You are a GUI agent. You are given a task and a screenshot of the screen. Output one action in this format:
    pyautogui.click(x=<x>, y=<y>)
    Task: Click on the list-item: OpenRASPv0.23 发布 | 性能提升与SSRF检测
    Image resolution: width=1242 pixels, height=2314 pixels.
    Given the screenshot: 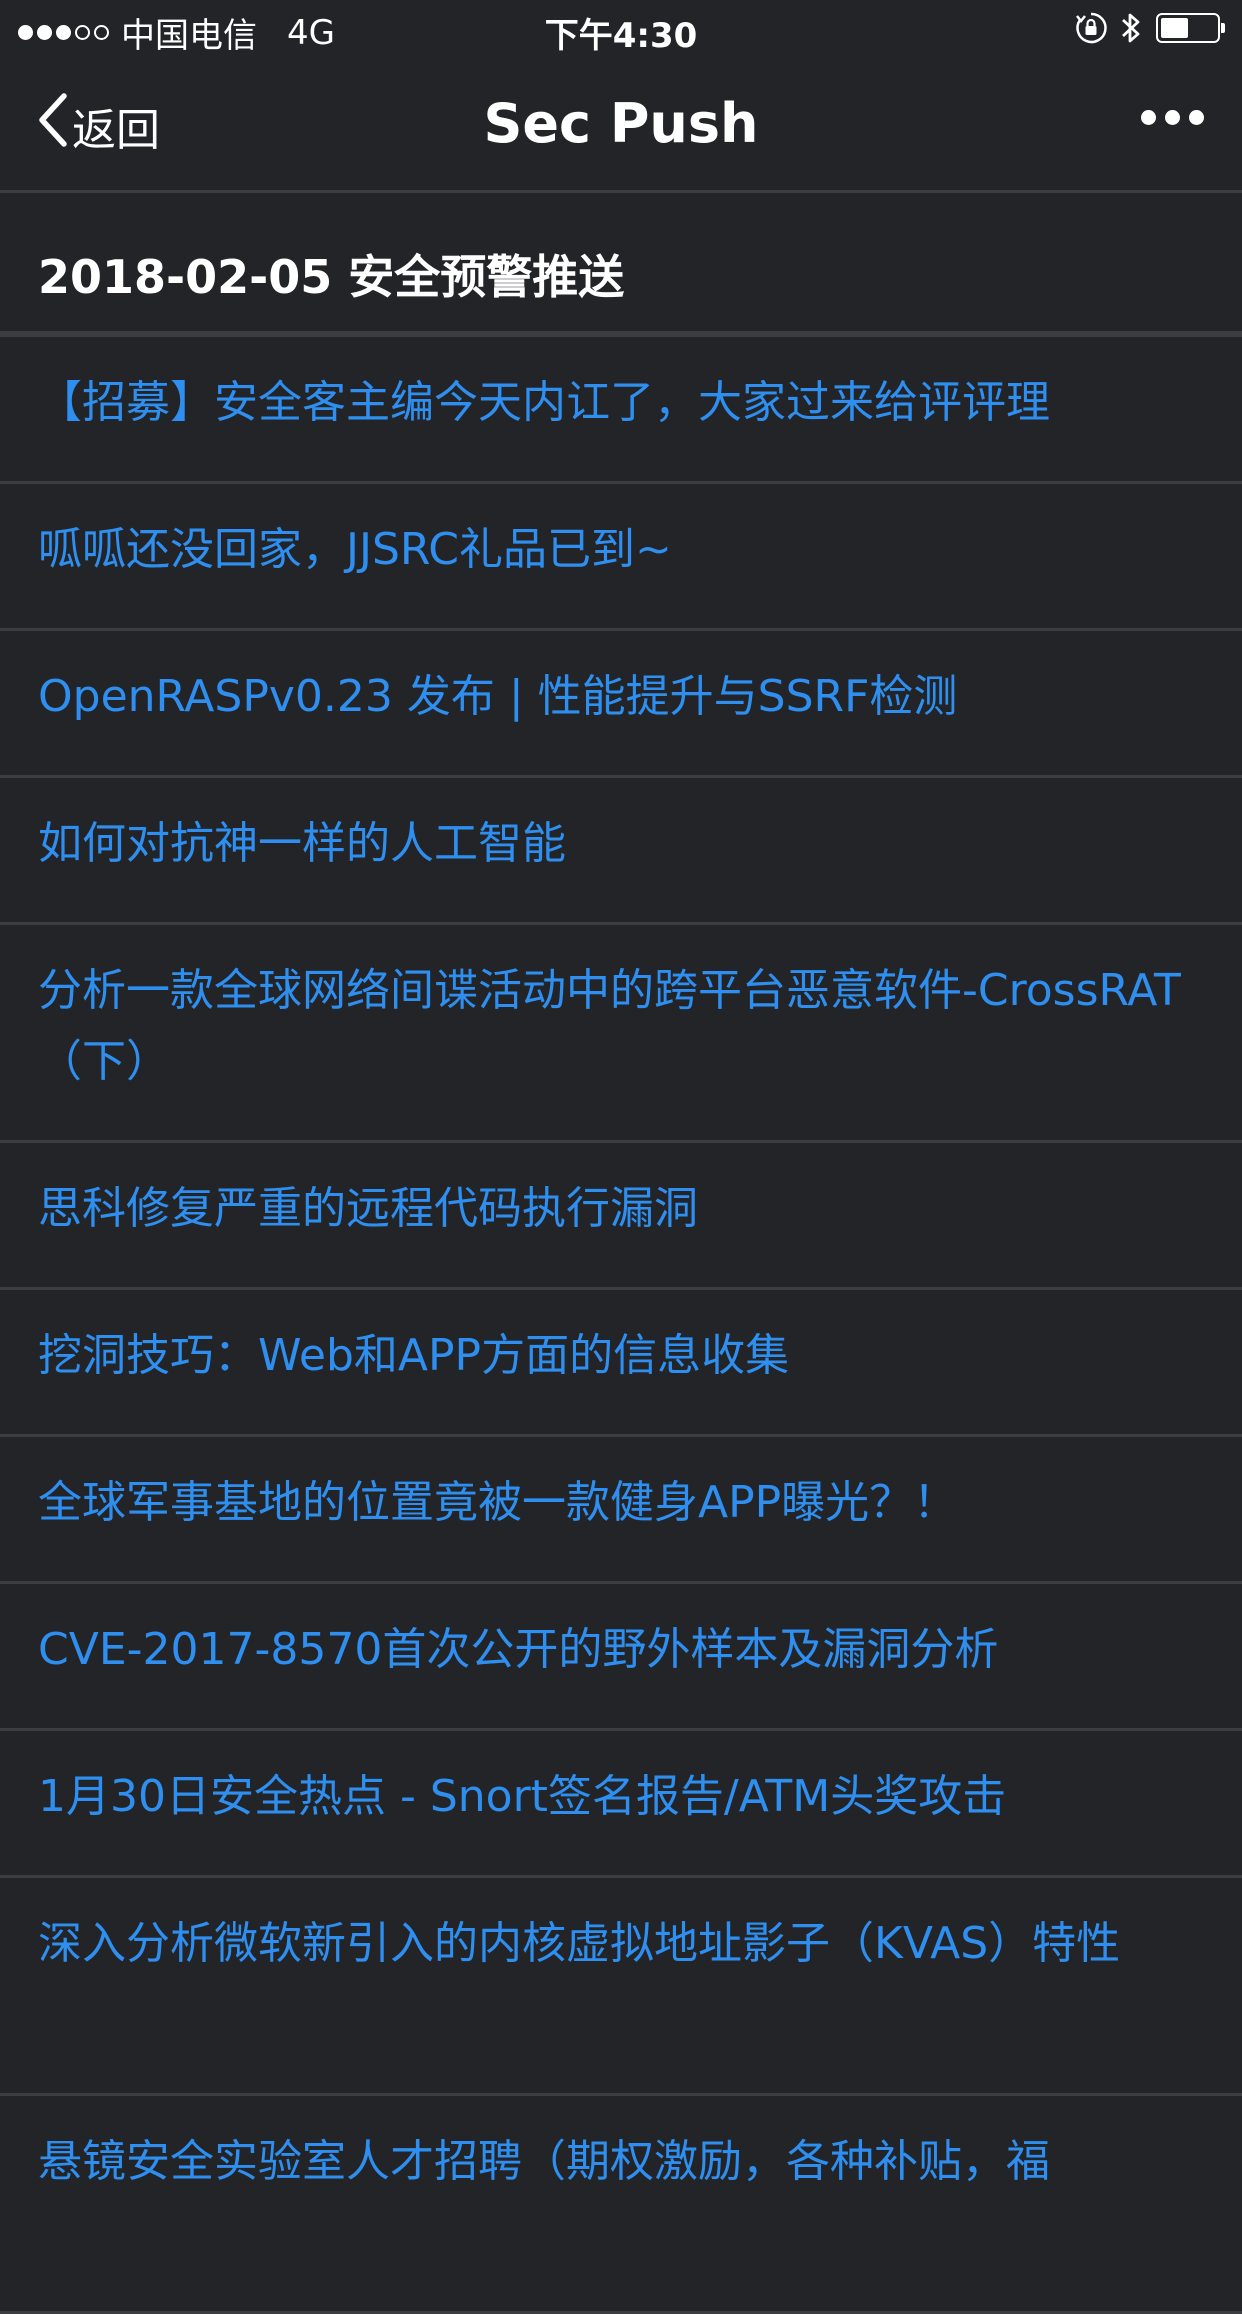 What is the action you would take?
    pyautogui.click(x=621, y=704)
    